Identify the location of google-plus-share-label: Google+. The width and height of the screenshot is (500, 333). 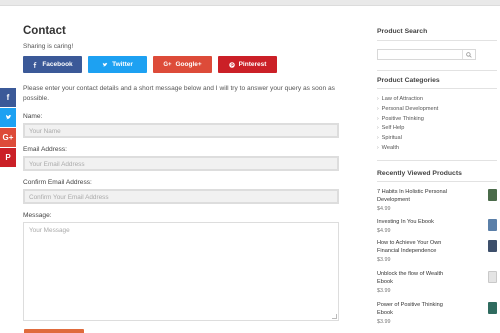
(188, 64).